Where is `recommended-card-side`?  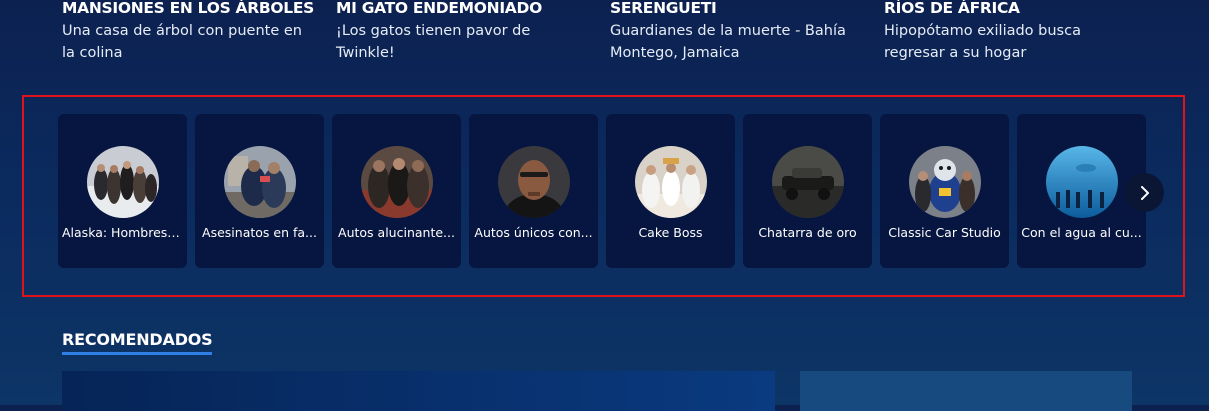 recommended-card-side is located at coordinates (966, 391).